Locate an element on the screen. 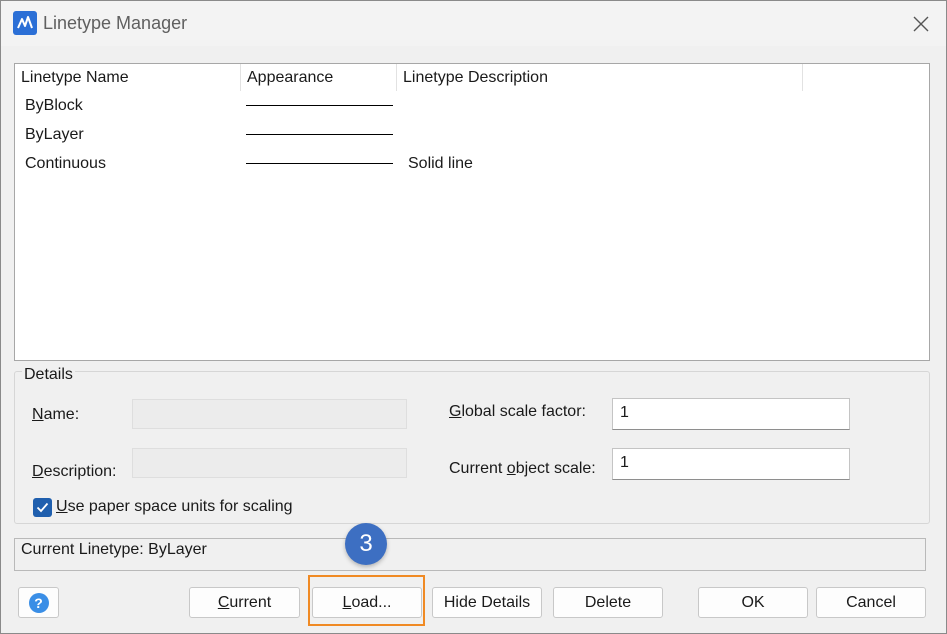  description-field is located at coordinates (269, 463).